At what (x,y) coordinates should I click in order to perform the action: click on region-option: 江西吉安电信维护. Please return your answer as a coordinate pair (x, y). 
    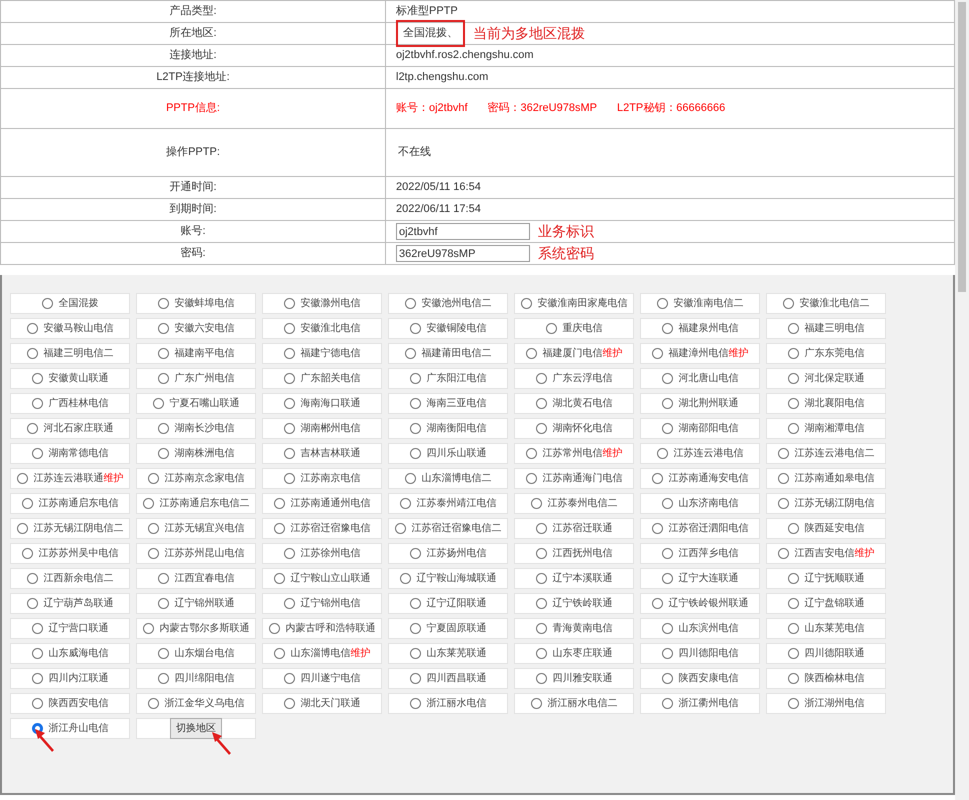
    Looking at the image, I should click on (826, 553).